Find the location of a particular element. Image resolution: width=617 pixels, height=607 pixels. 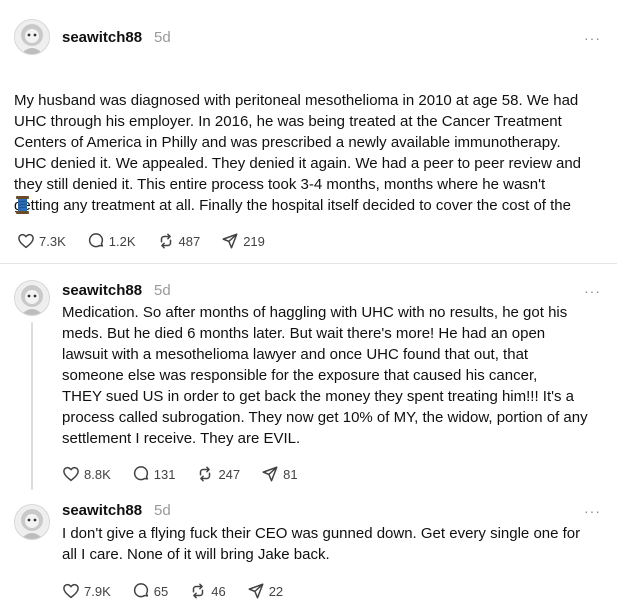

like-button: 7.9K is located at coordinates (86, 591).